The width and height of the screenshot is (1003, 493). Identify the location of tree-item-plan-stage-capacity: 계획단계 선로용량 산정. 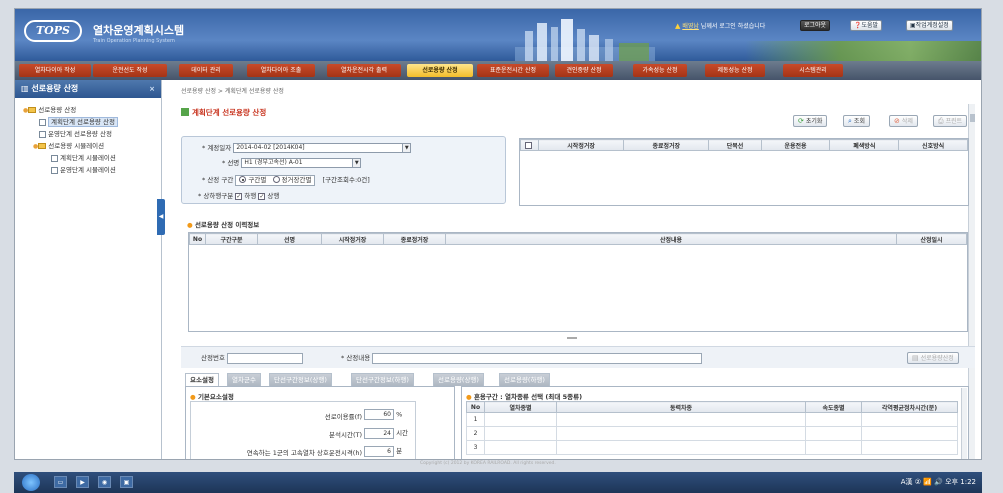
(91, 122).